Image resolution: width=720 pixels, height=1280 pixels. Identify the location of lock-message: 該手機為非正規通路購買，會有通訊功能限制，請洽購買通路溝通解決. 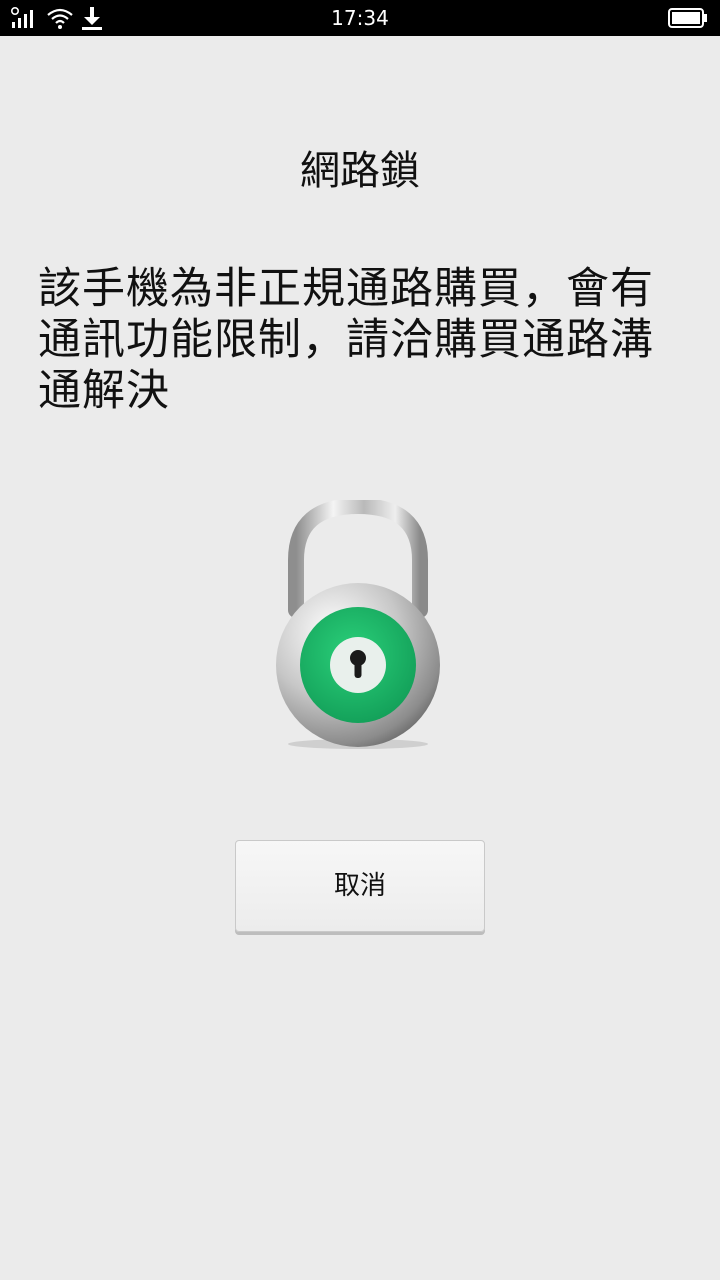
(346, 340).